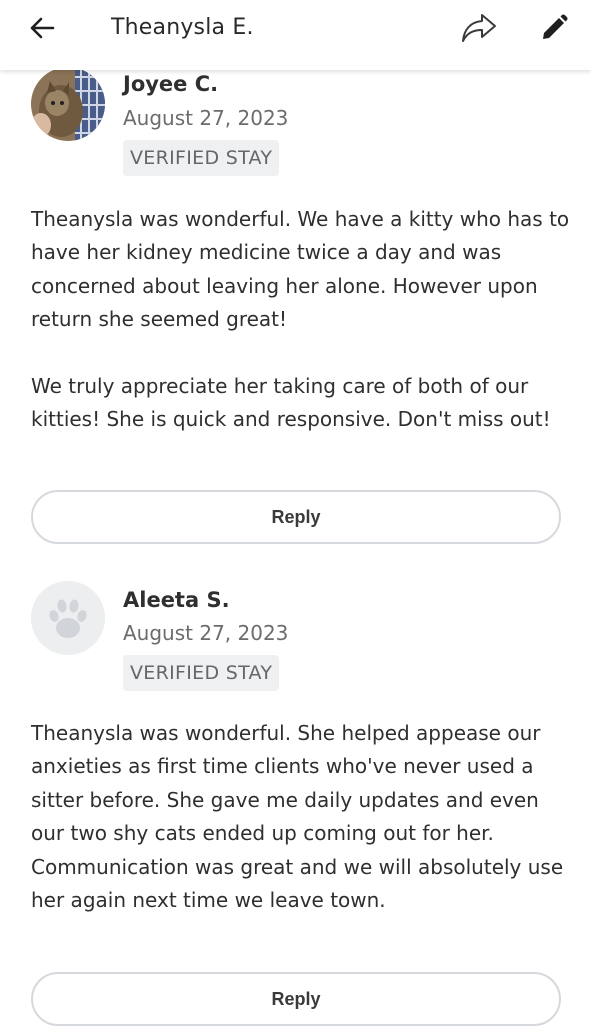  I want to click on reviewer-name: Aleeta S., so click(176, 600).